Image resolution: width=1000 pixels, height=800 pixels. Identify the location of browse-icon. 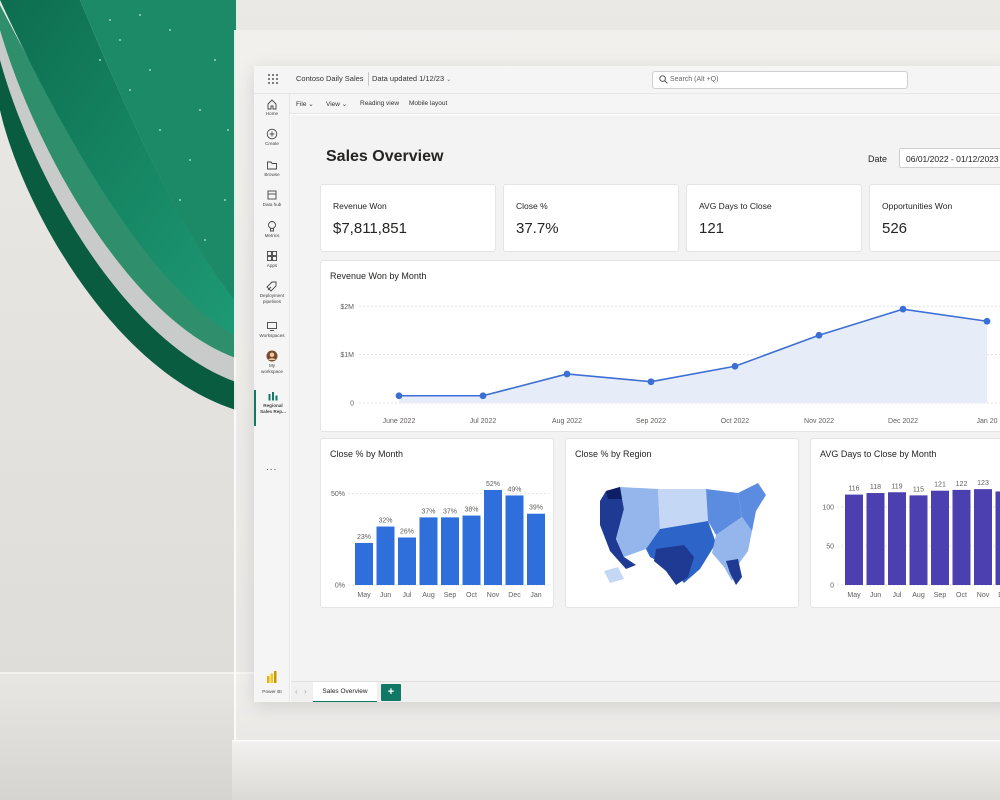
(272, 165).